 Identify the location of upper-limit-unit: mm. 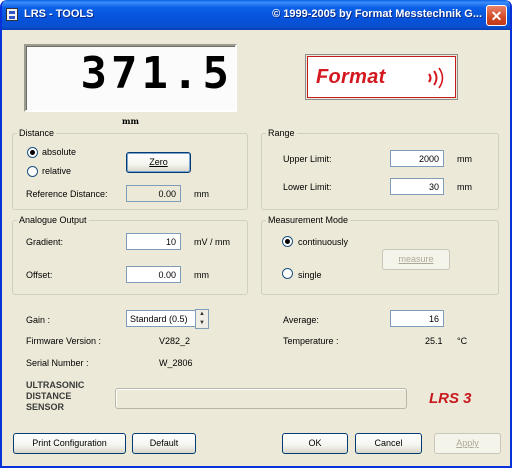
(464, 159).